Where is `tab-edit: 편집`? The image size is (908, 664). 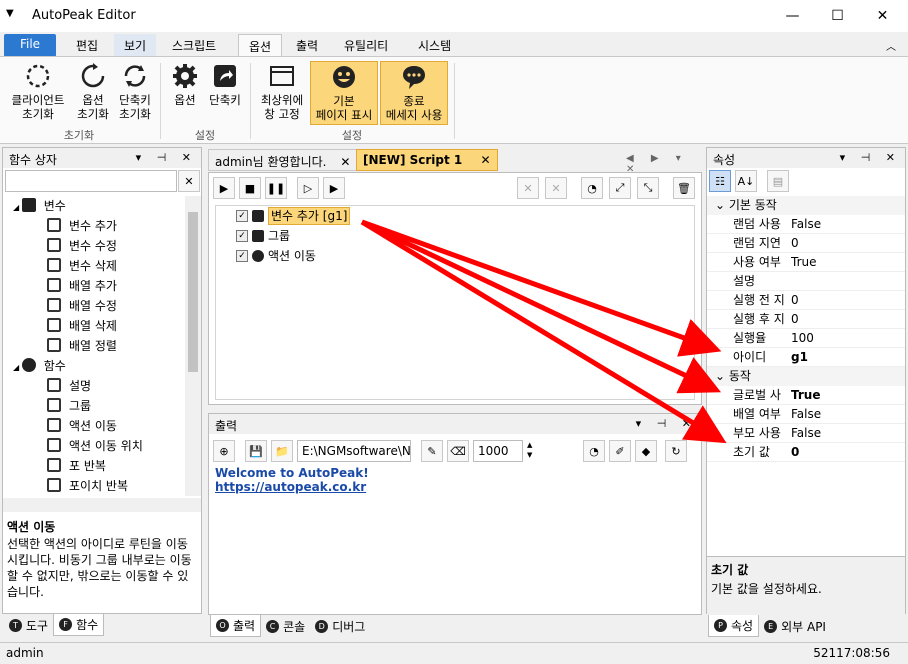
tab-edit: 편집 is located at coordinates (87, 45).